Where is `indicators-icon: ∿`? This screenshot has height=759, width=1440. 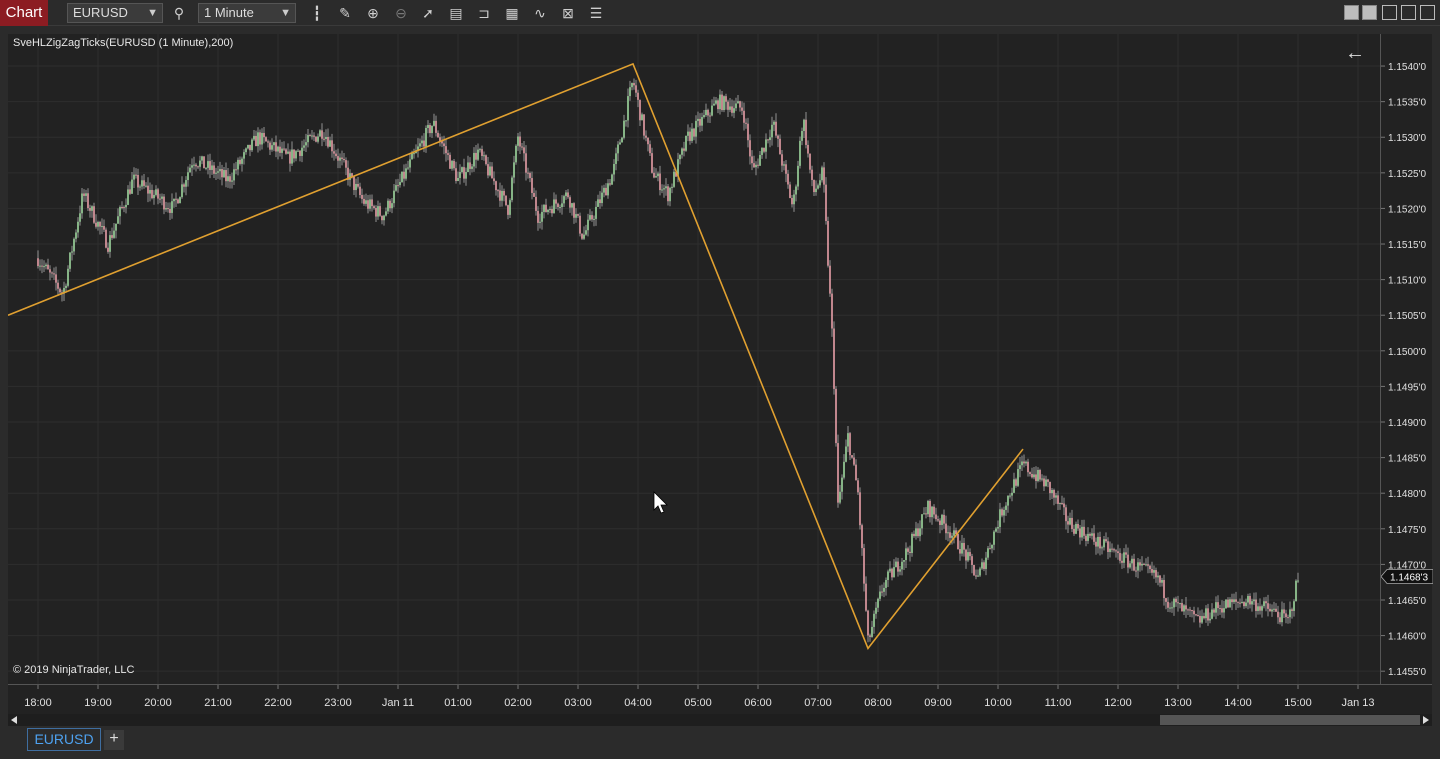
indicators-icon: ∿ is located at coordinates (540, 13).